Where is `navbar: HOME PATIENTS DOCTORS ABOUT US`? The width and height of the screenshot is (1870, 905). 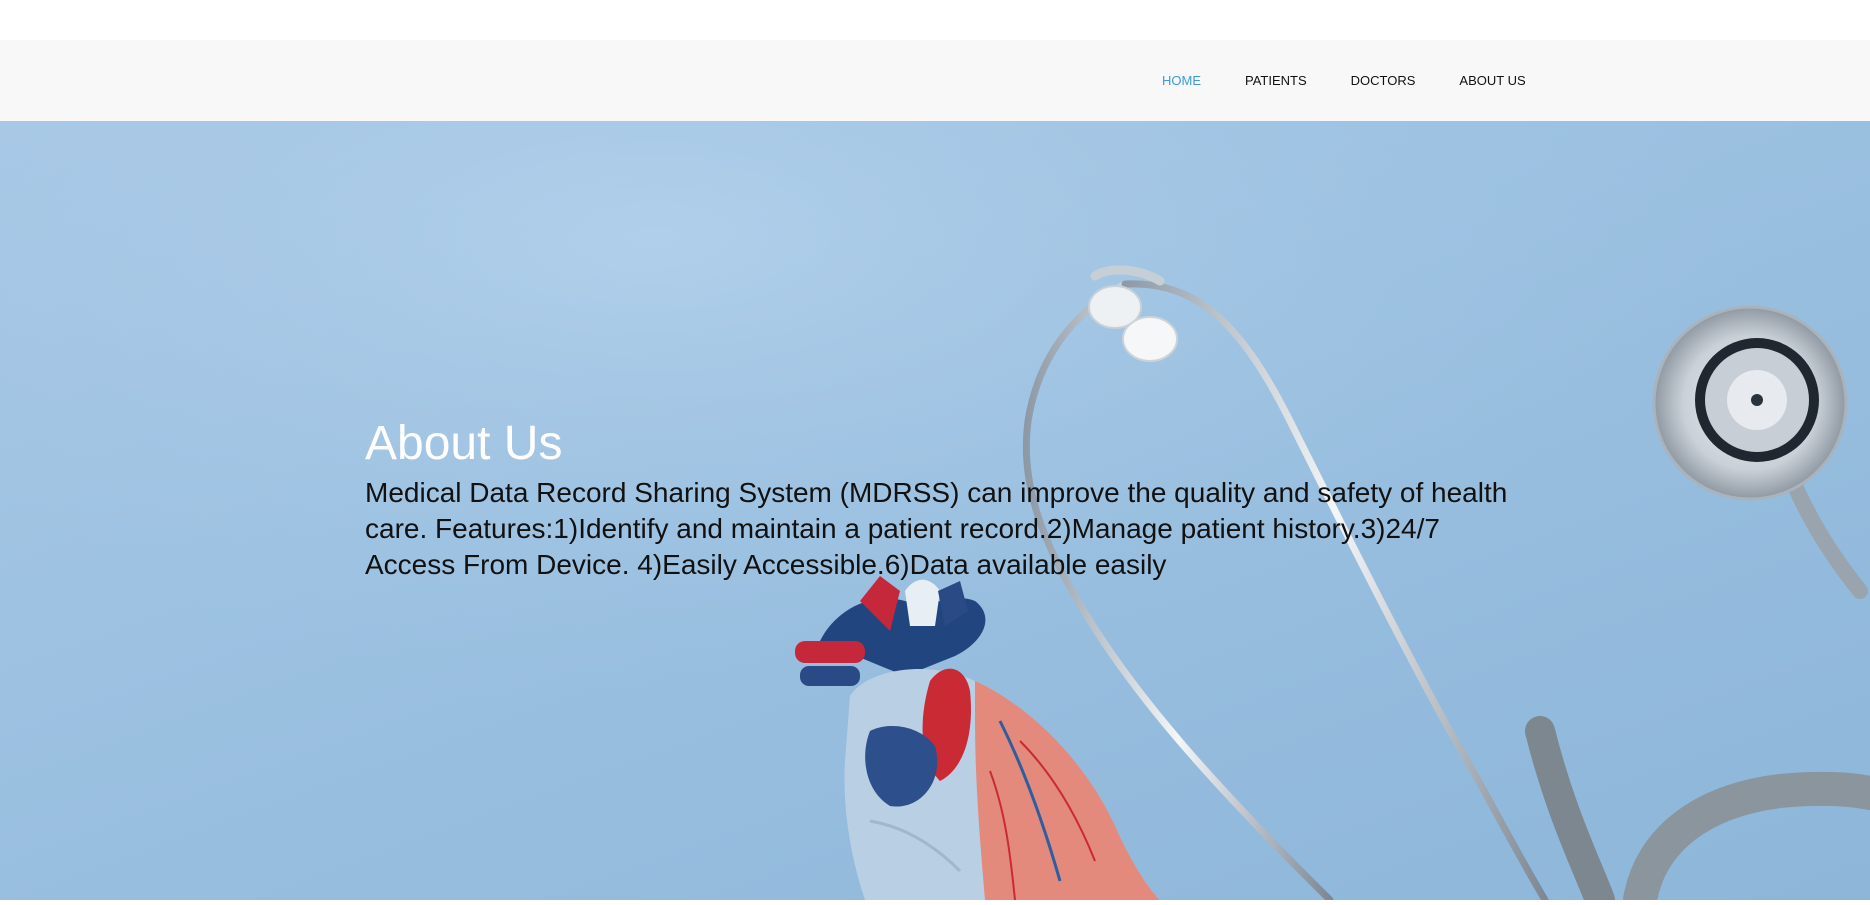 navbar: HOME PATIENTS DOCTORS ABOUT US is located at coordinates (935, 80).